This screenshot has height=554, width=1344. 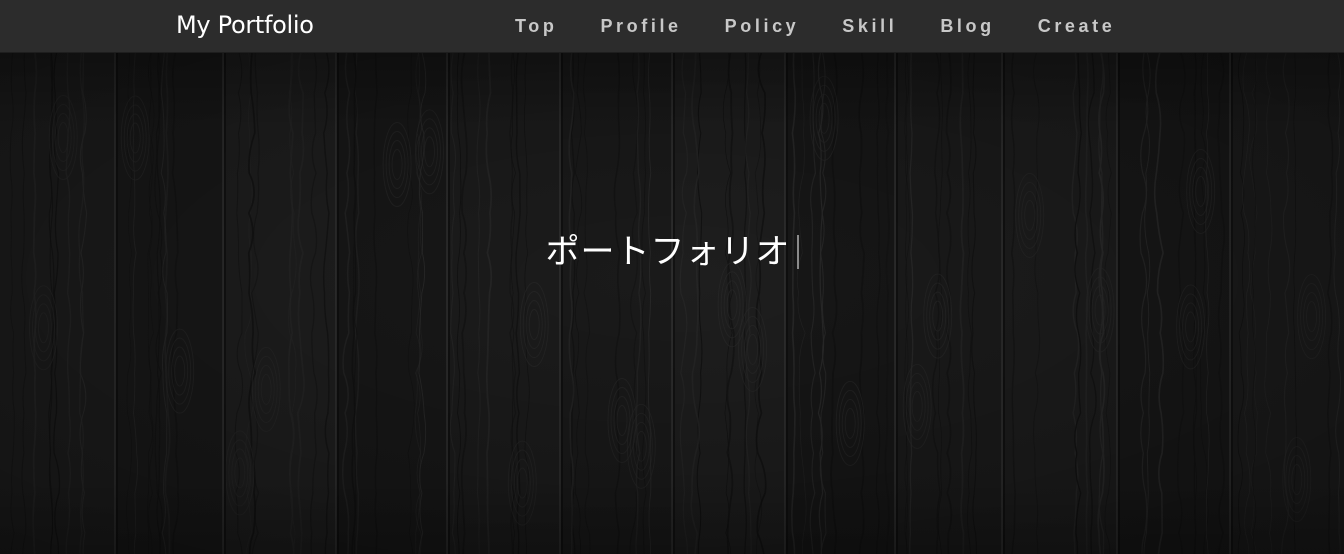 I want to click on hero-title: ポートフォリオ, so click(x=672, y=252).